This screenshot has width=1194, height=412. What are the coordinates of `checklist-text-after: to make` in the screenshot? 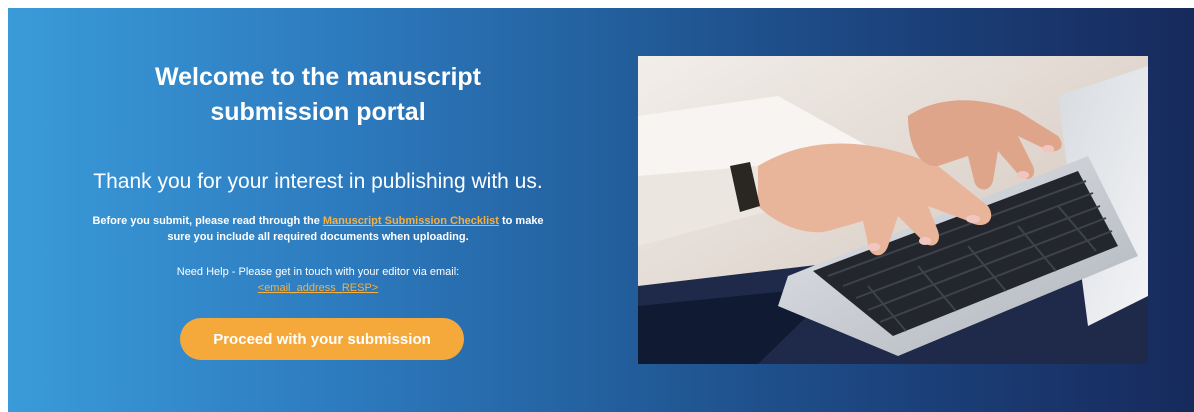 It's located at (521, 221).